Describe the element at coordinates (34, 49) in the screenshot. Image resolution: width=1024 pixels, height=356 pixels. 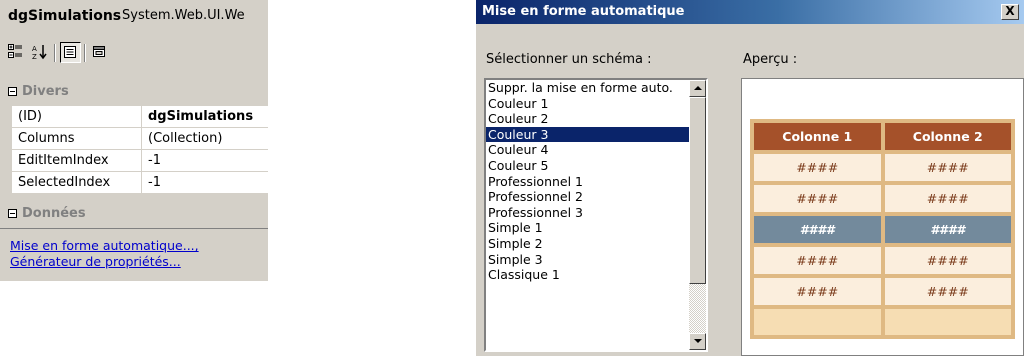
I see `svg-text: A` at that location.